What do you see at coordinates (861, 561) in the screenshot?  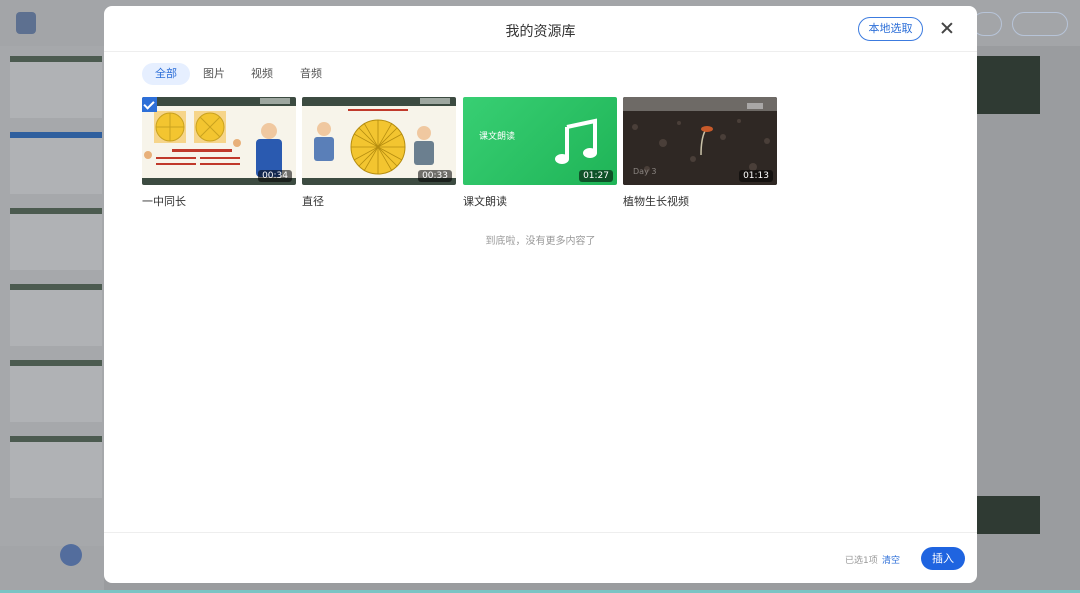 I see `selected-count: 已选1项` at bounding box center [861, 561].